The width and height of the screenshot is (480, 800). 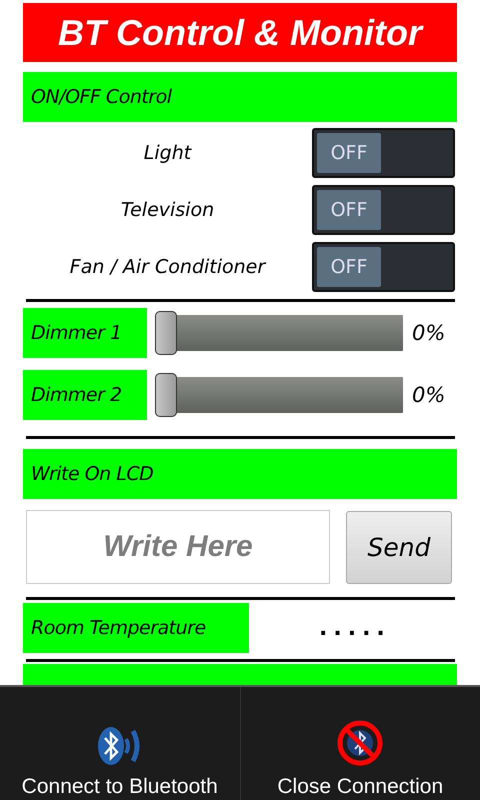 What do you see at coordinates (178, 547) in the screenshot?
I see `text-input: Write Here` at bounding box center [178, 547].